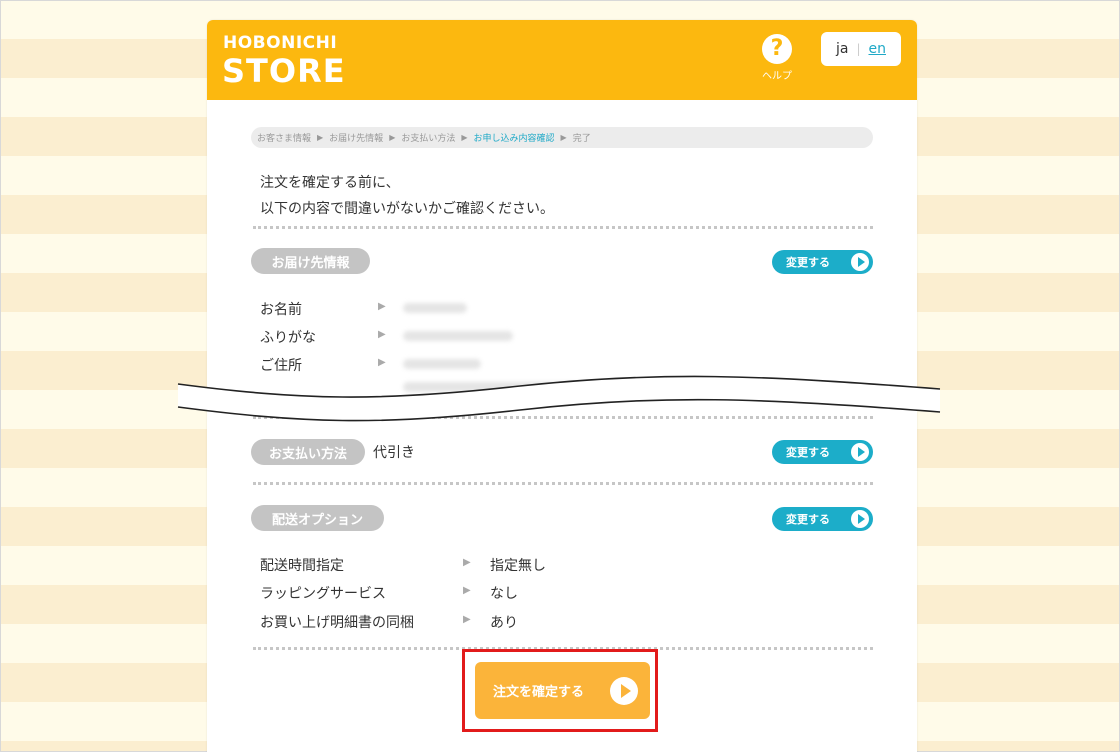  Describe the element at coordinates (560, 690) in the screenshot. I see `highlight-box` at that location.